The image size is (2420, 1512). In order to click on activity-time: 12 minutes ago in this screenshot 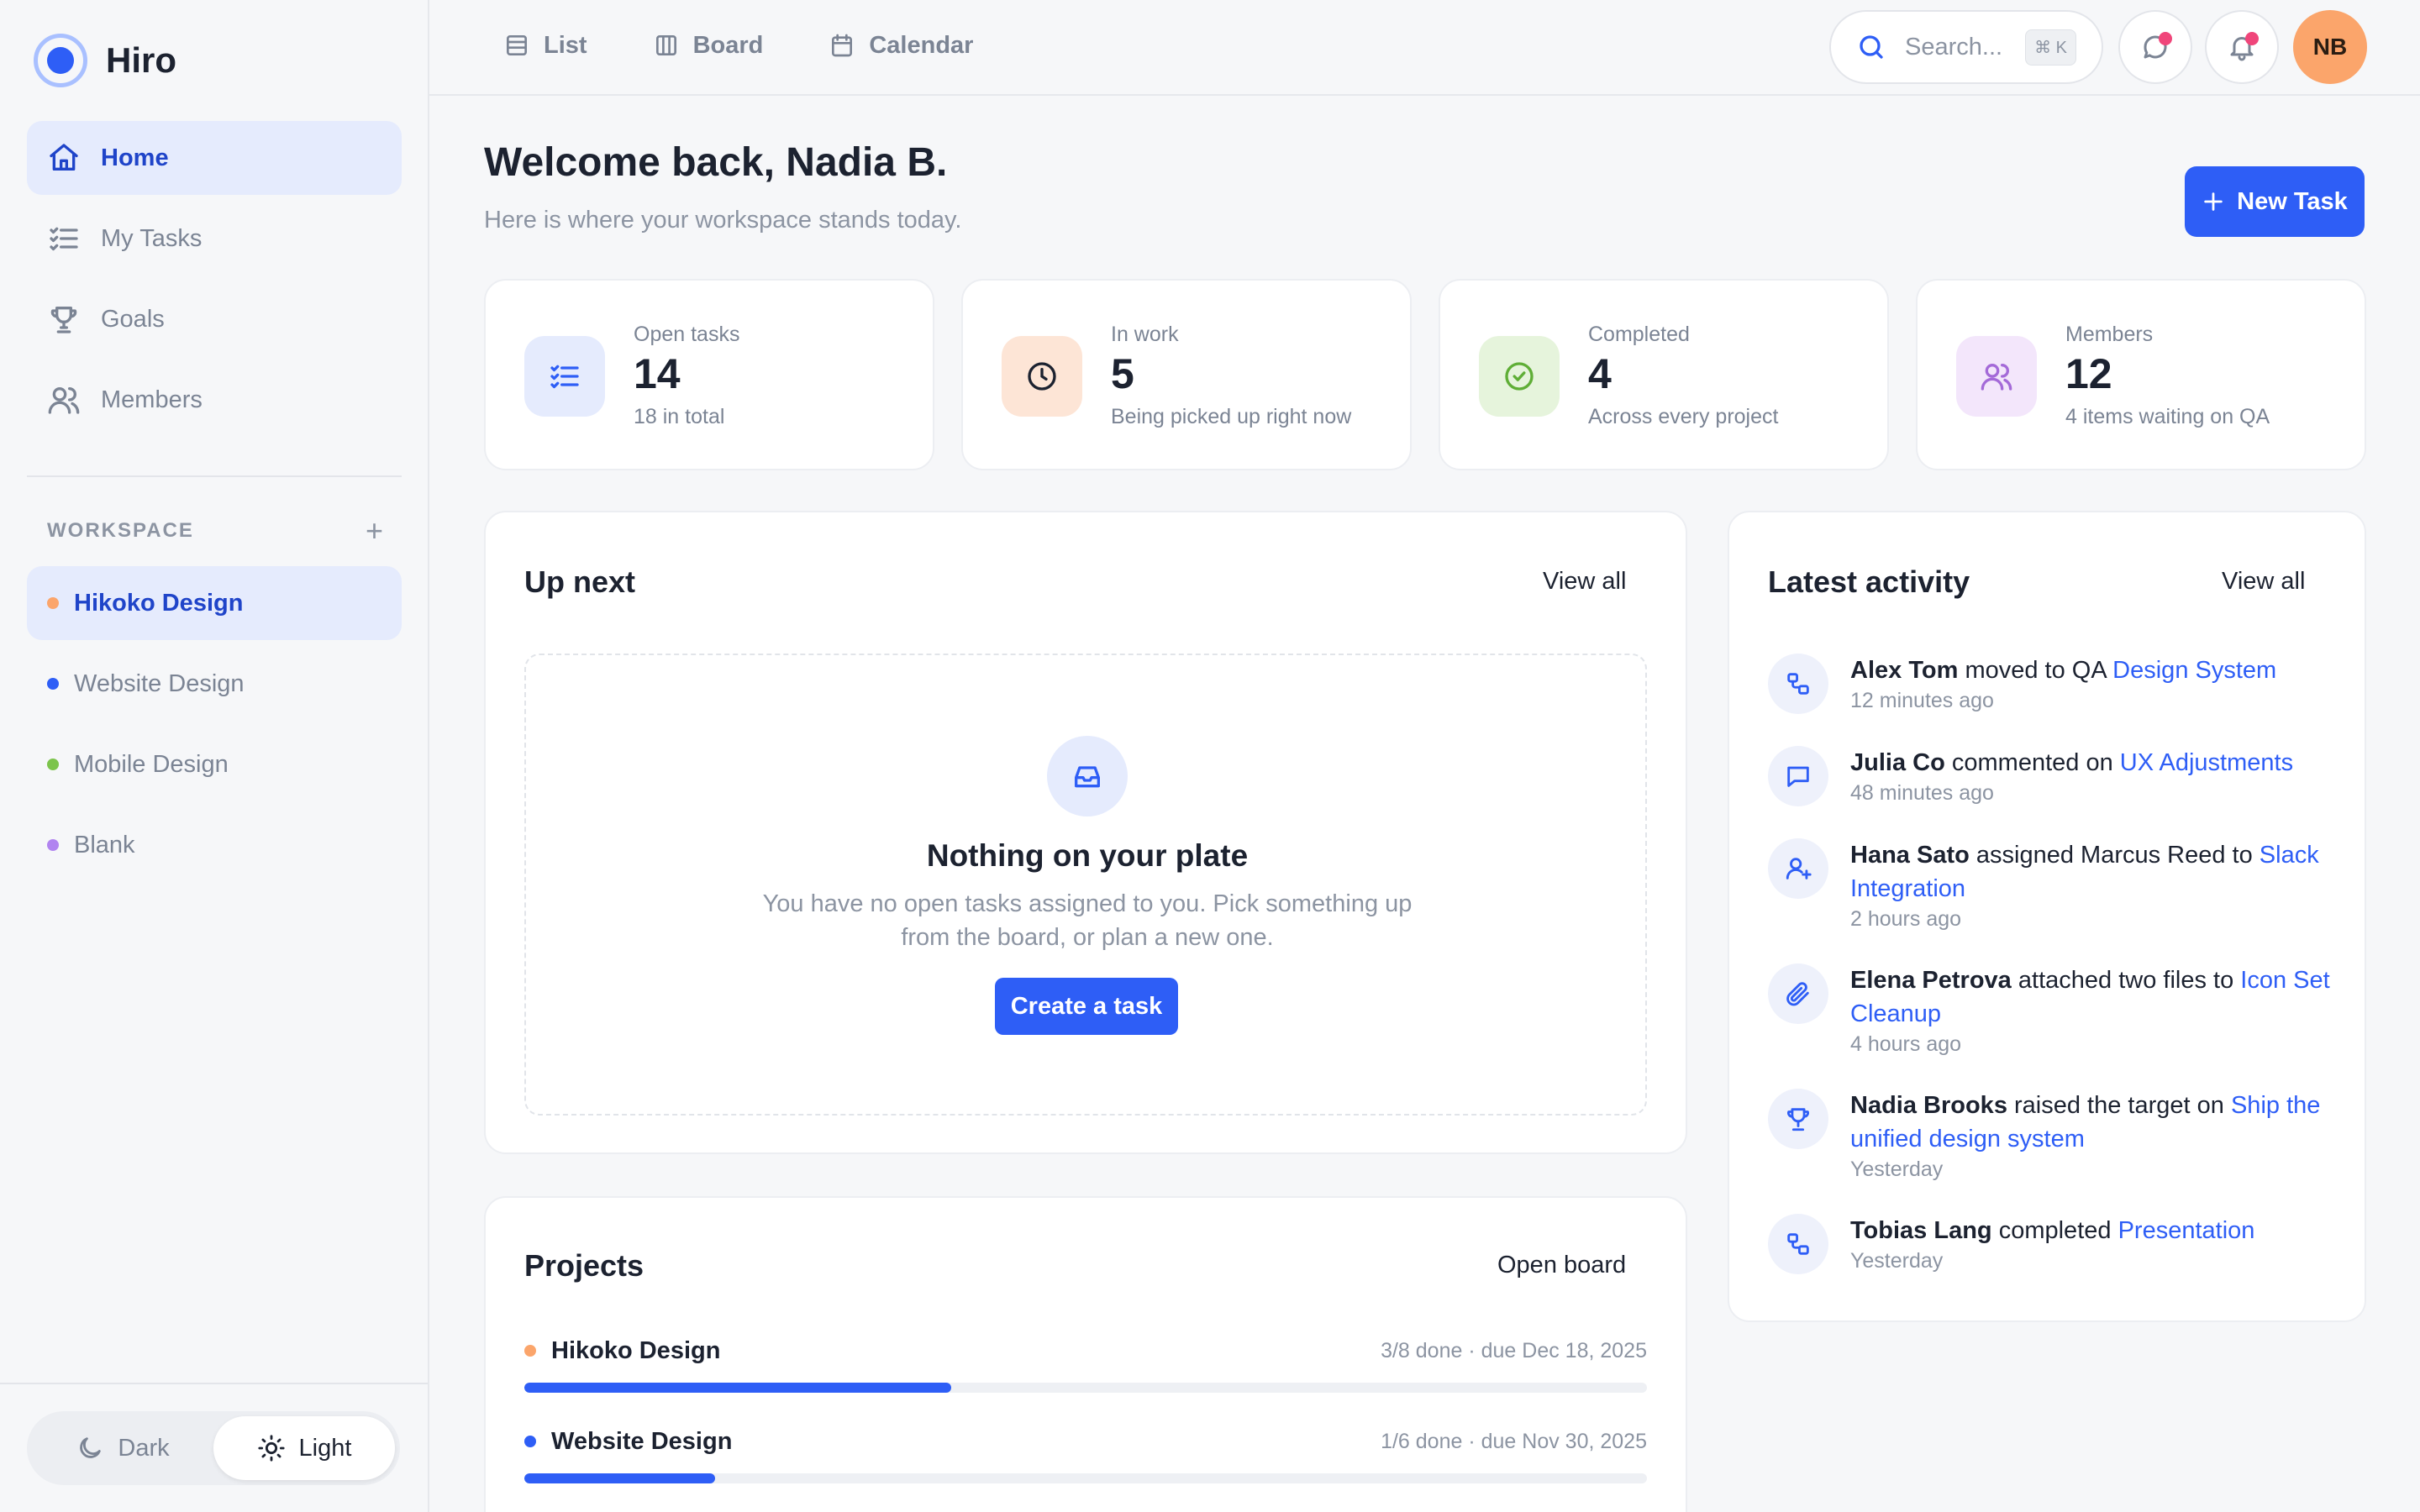, I will do `click(1922, 700)`.